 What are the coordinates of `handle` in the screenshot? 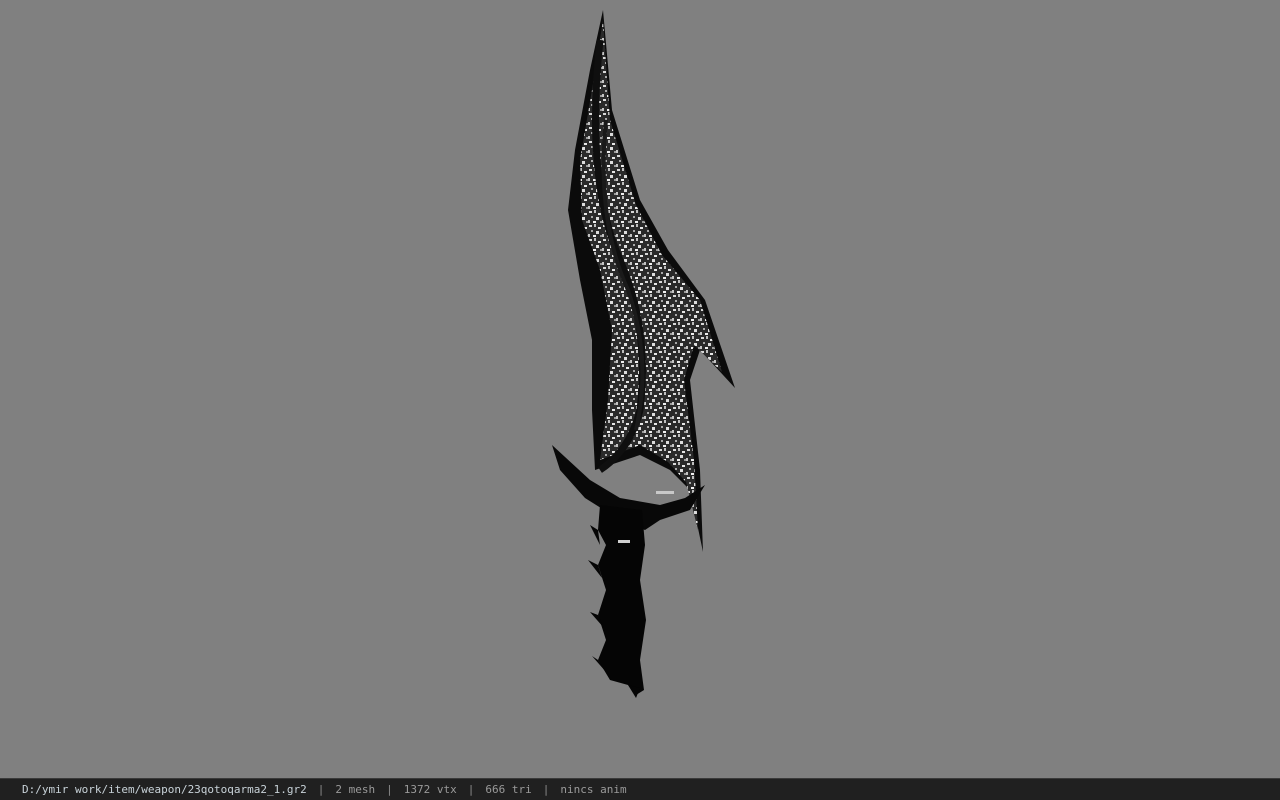 It's located at (622, 600).